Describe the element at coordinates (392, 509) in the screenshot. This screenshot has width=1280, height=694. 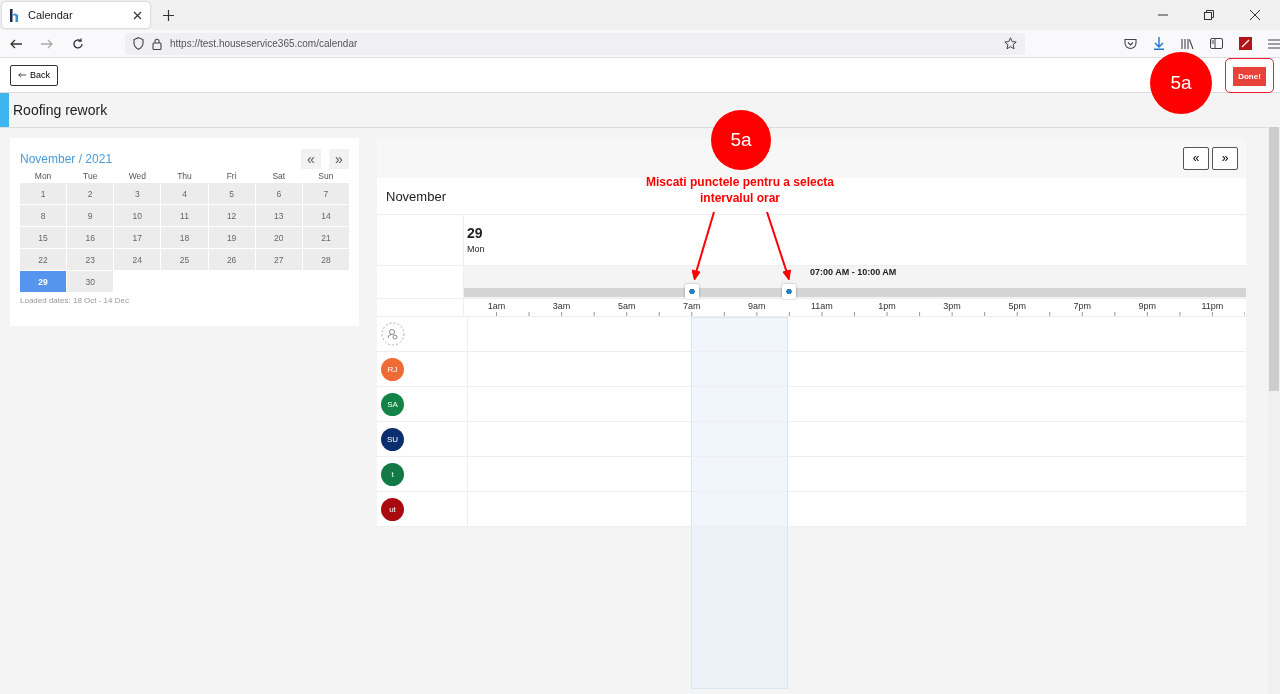
I see `user-avatar: ut` at that location.